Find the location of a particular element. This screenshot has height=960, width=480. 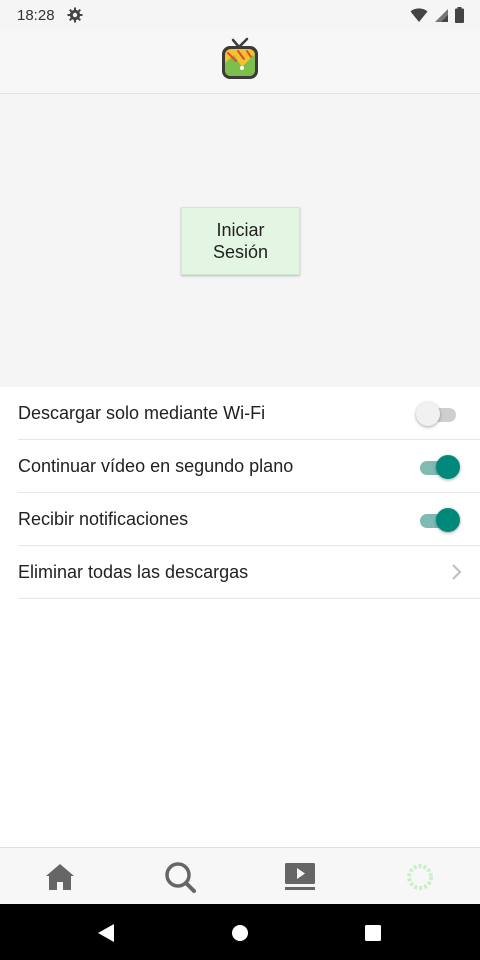

wifi-icon is located at coordinates (419, 17).